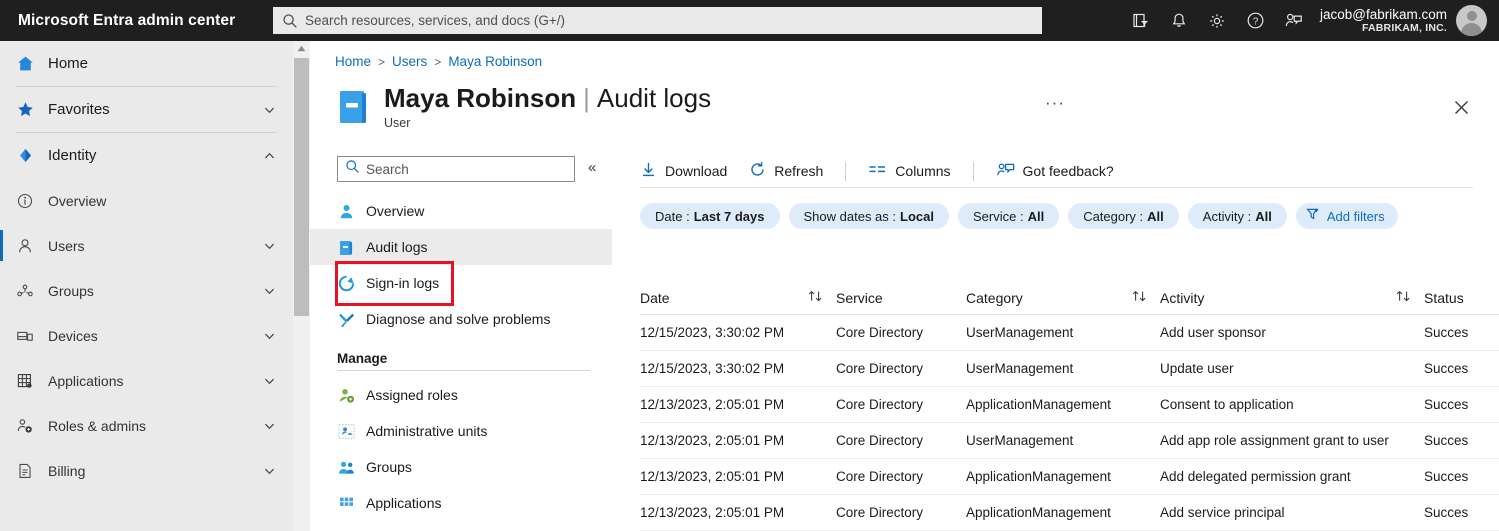 The image size is (1499, 531). Describe the element at coordinates (66, 245) in the screenshot. I see `sidebar-label-users: Users` at that location.